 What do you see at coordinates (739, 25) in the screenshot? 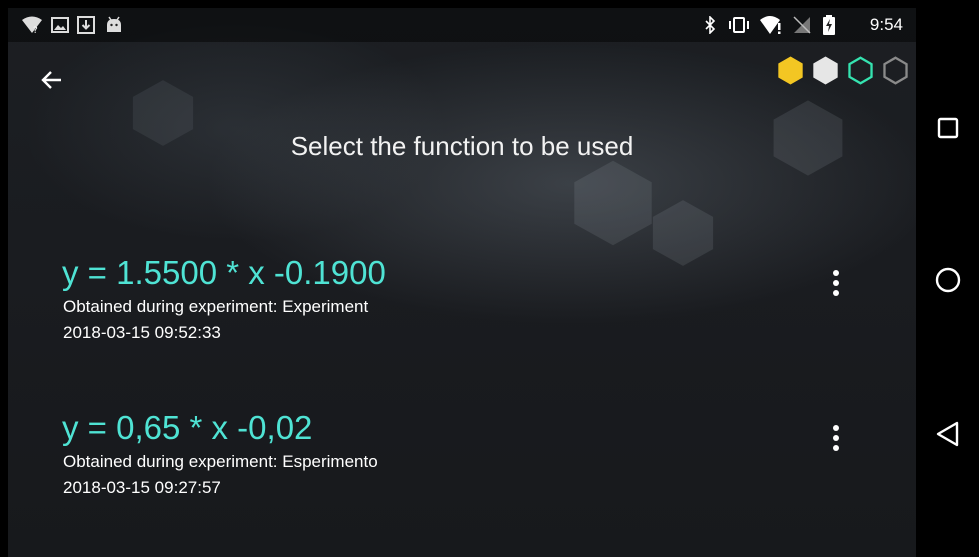
I see `vibrate-icon` at bounding box center [739, 25].